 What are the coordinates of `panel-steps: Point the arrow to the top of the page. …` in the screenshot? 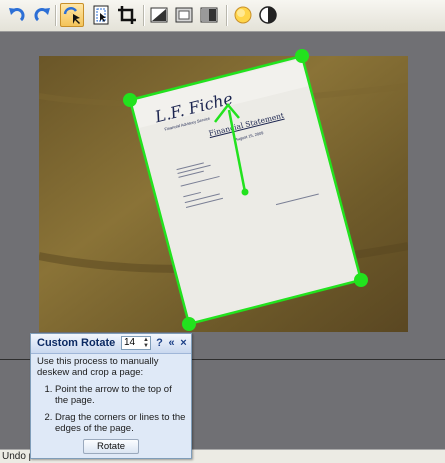 It's located at (112, 409).